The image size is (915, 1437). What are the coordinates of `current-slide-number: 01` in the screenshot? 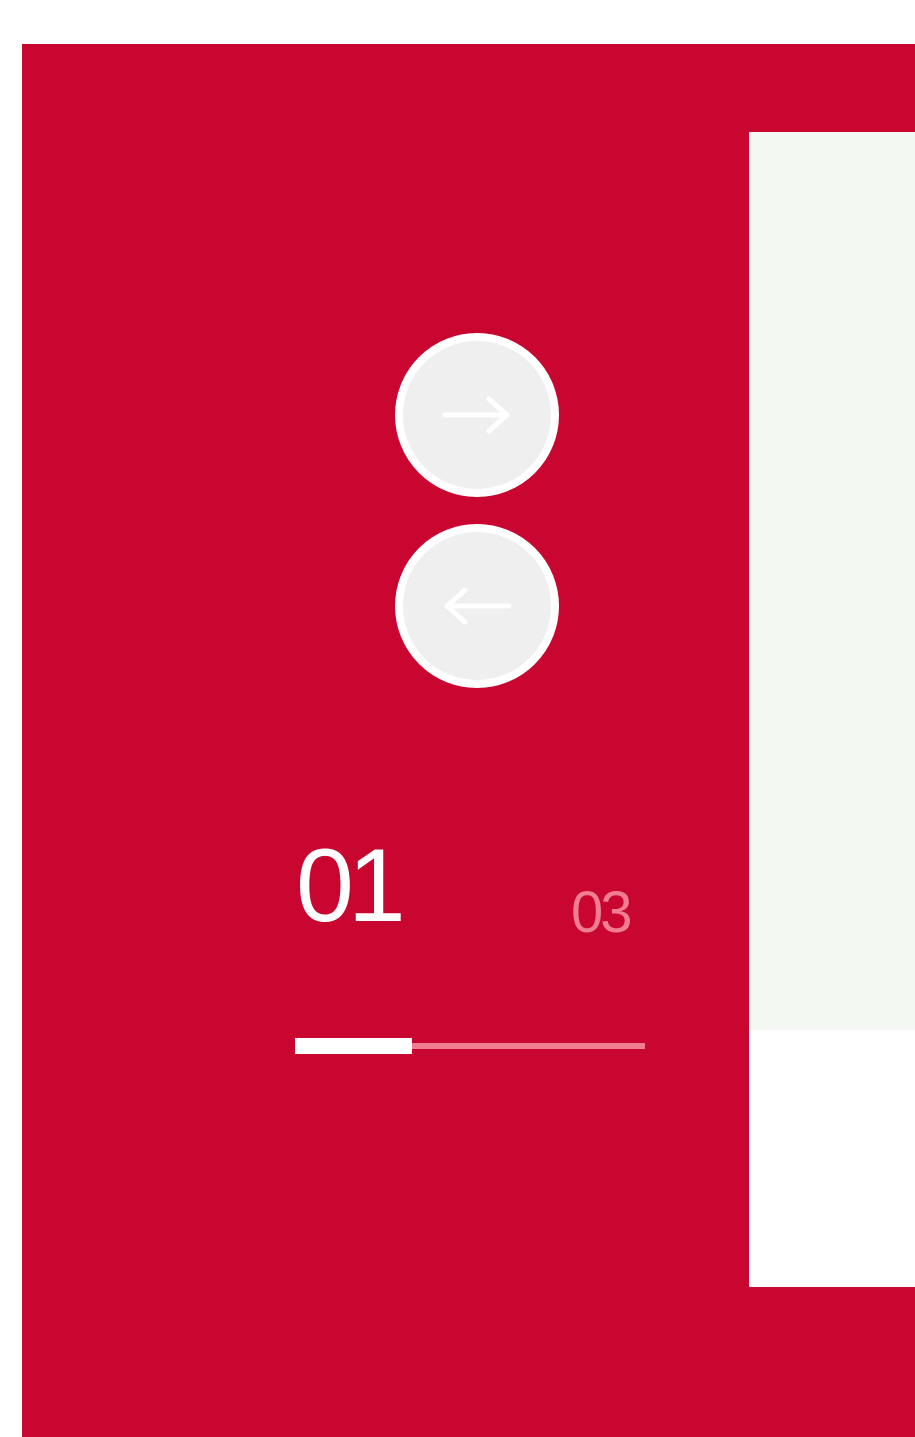 It's located at (351, 886).